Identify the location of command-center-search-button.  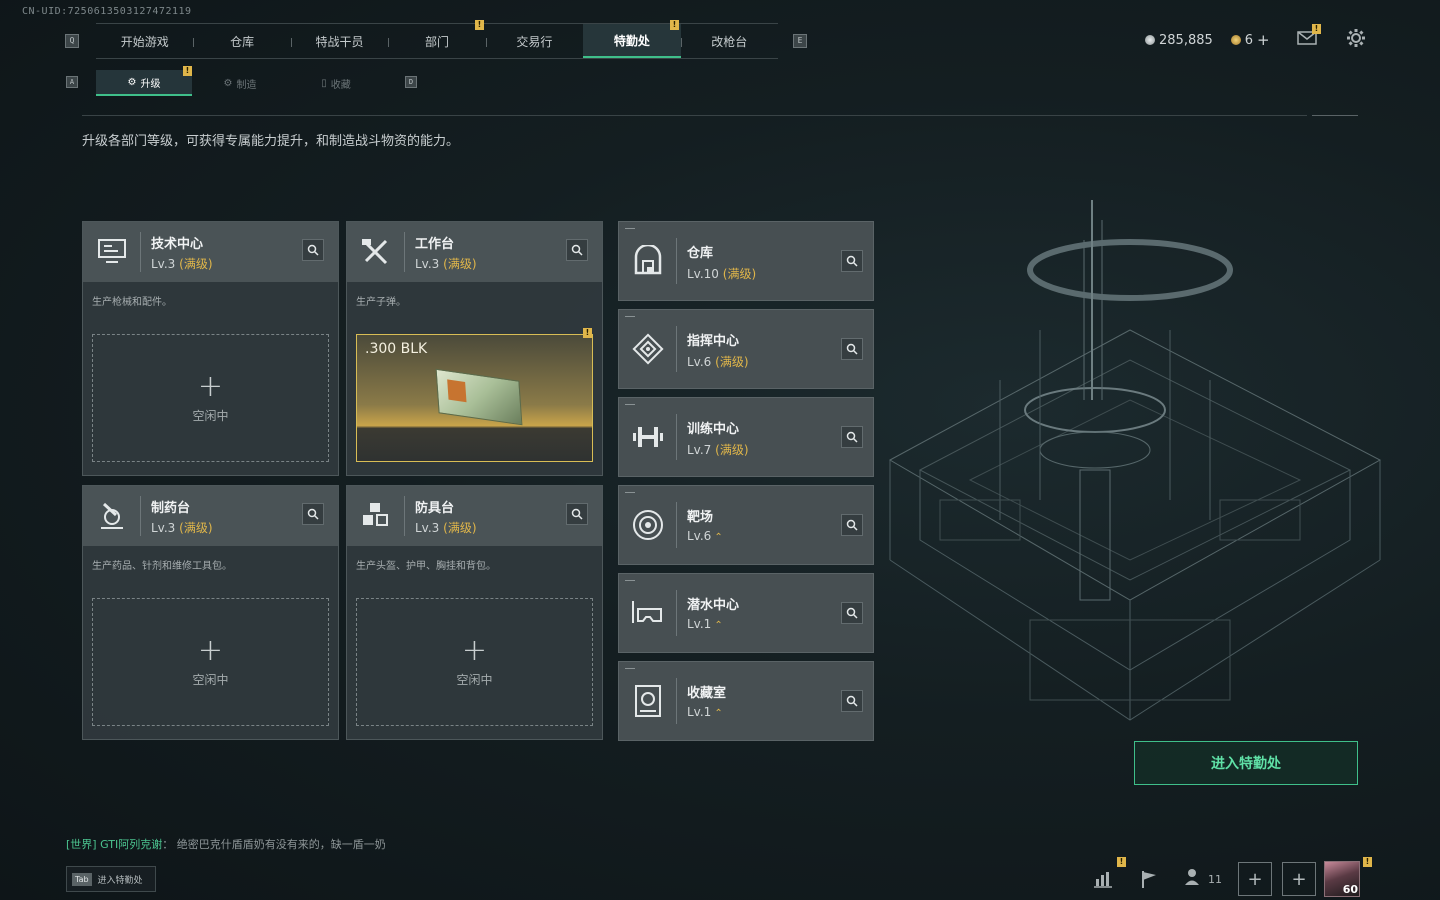
(852, 349).